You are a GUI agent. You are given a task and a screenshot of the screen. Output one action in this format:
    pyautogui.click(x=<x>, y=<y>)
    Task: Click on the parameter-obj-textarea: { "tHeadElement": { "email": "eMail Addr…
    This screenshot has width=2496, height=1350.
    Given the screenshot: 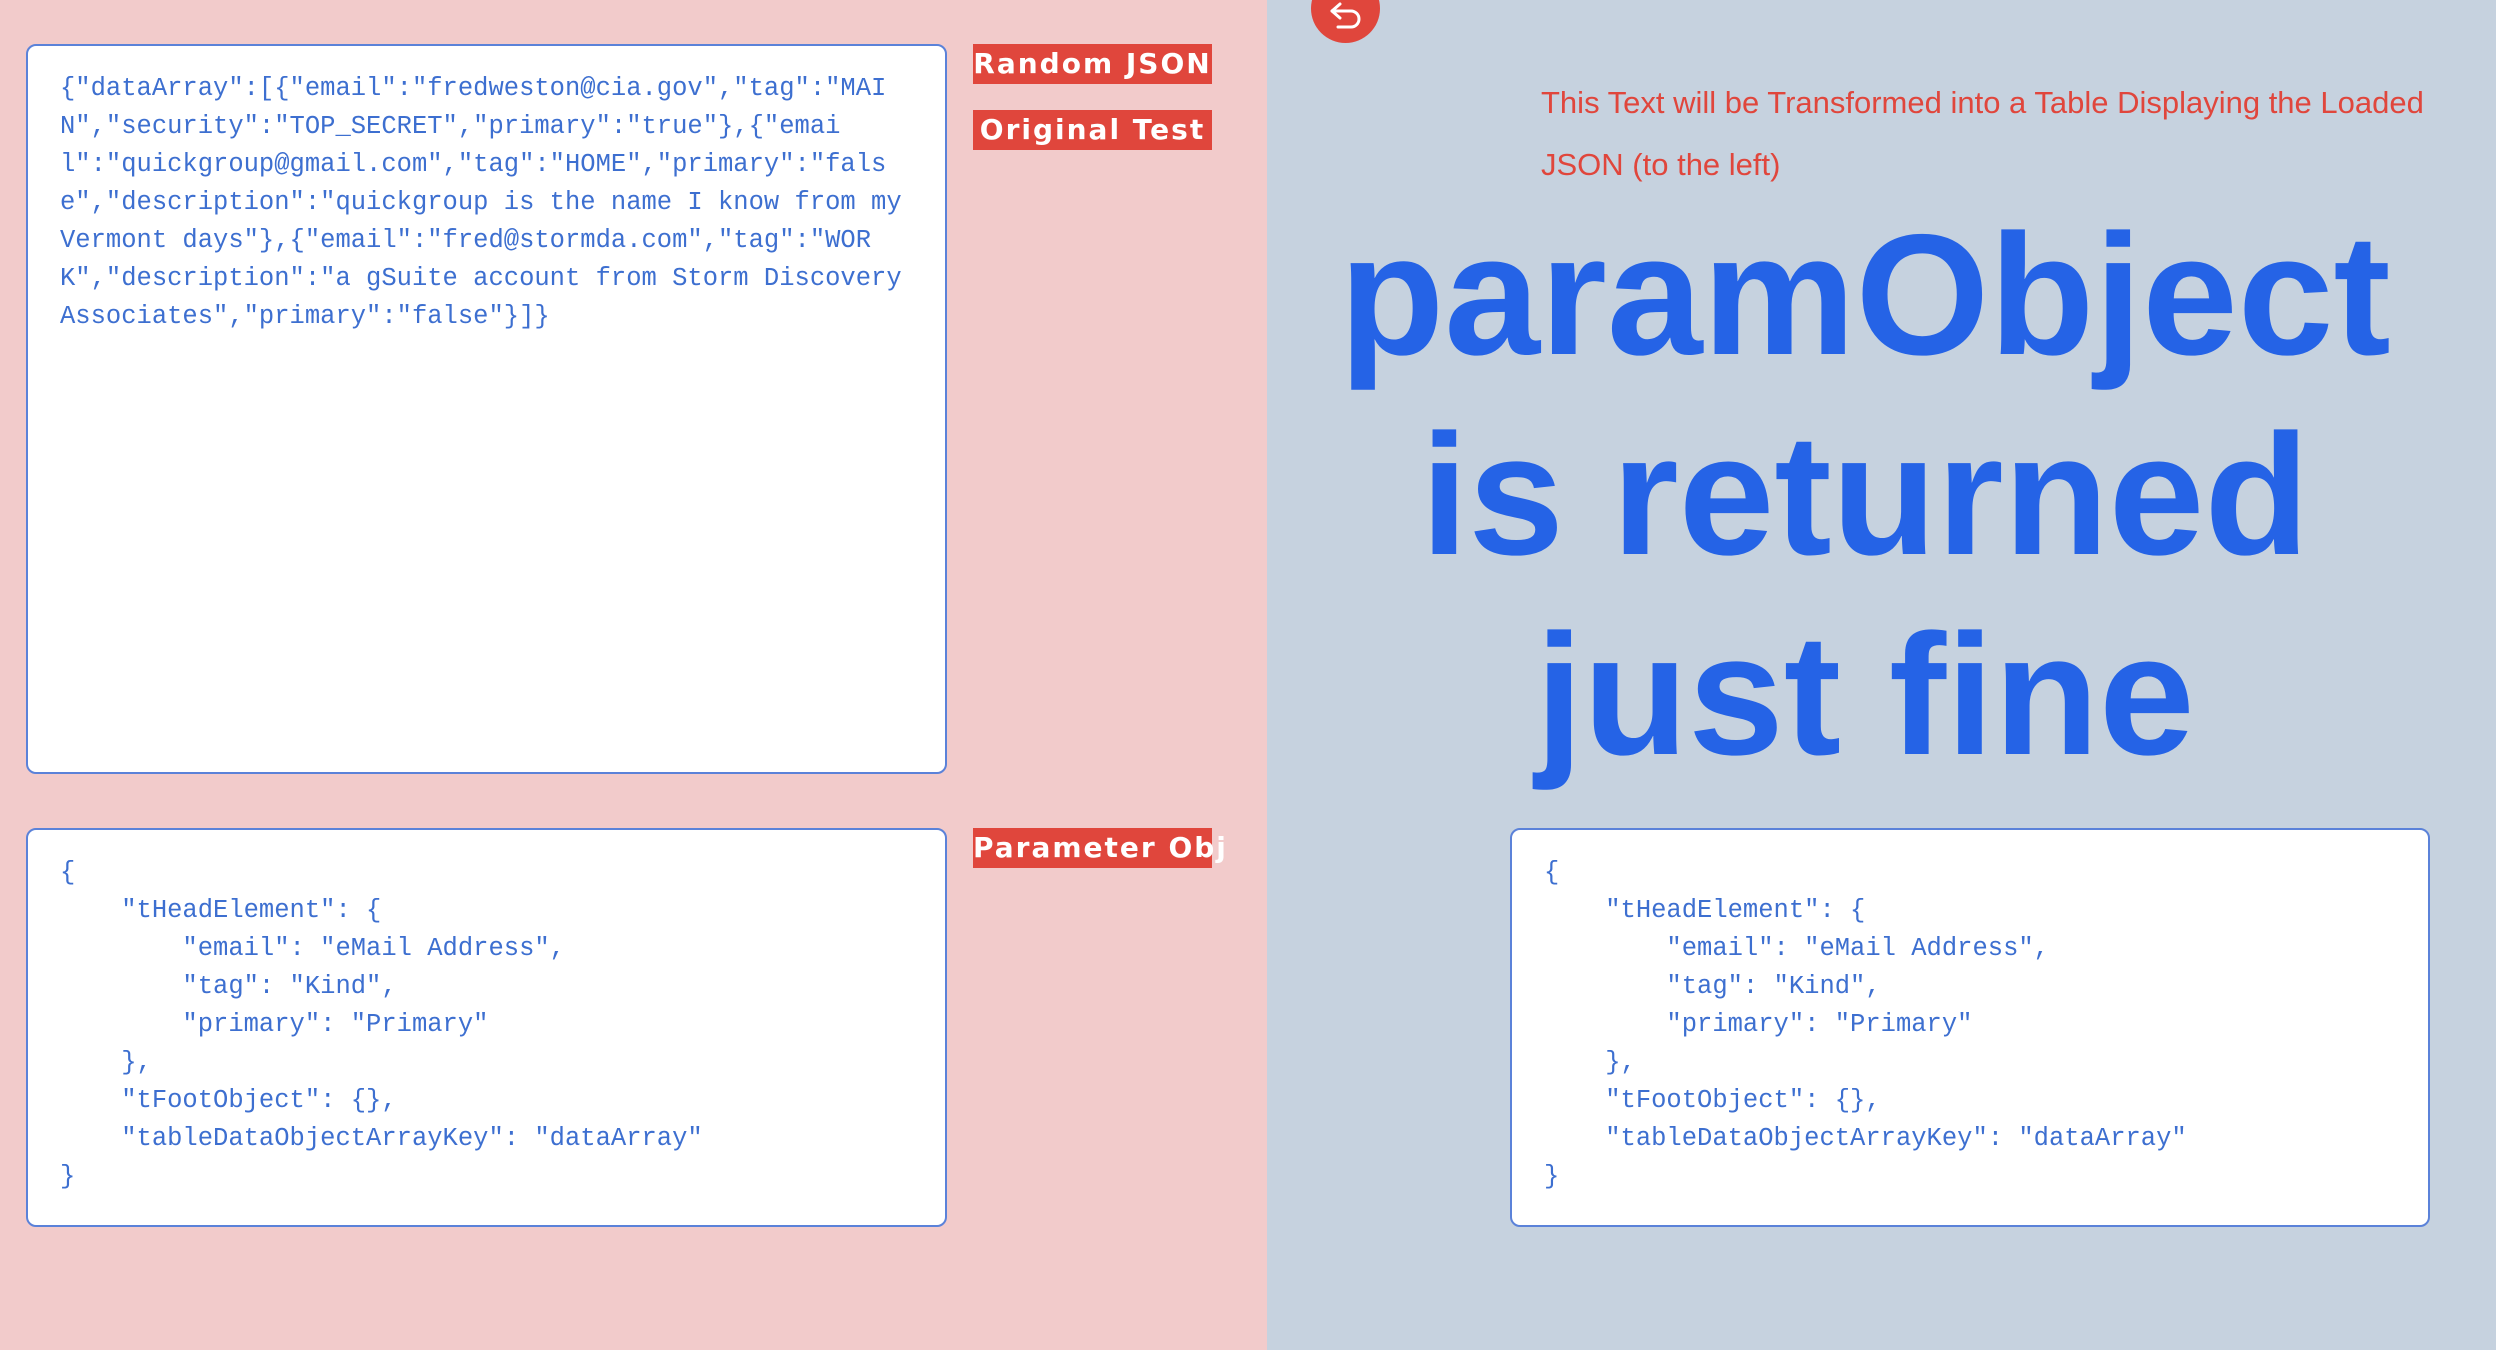 What is the action you would take?
    pyautogui.click(x=486, y=1027)
    